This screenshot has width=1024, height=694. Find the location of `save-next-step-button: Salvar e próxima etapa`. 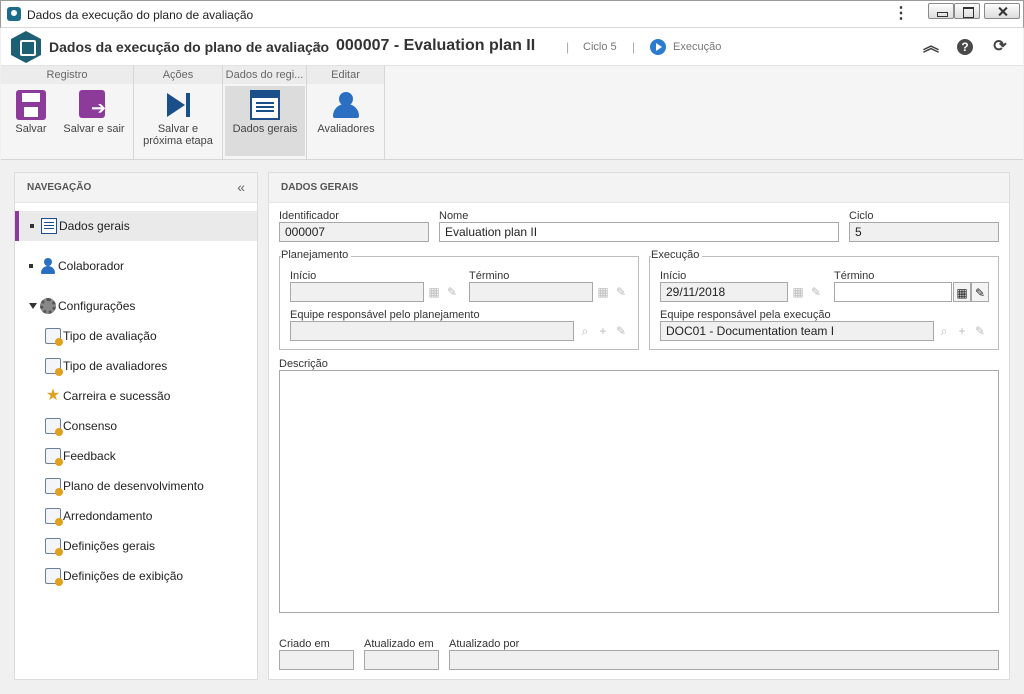

save-next-step-button: Salvar e próxima etapa is located at coordinates (178, 121).